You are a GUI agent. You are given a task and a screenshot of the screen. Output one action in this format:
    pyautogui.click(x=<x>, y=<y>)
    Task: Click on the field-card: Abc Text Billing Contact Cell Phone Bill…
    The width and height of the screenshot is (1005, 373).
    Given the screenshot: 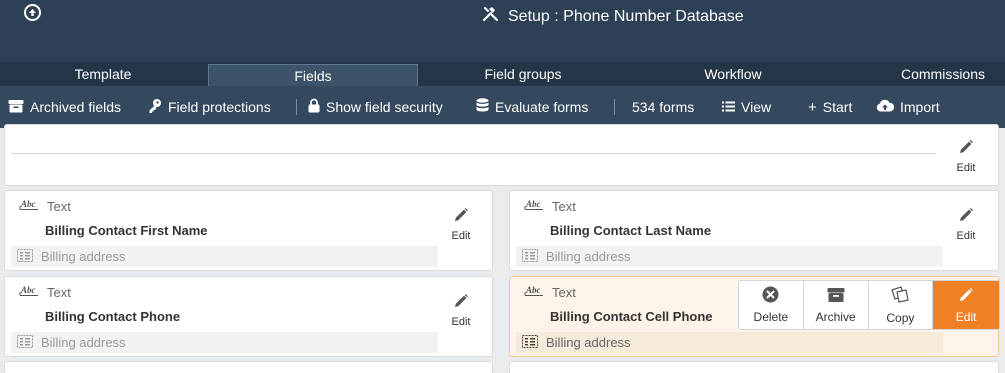 What is the action you would take?
    pyautogui.click(x=754, y=316)
    